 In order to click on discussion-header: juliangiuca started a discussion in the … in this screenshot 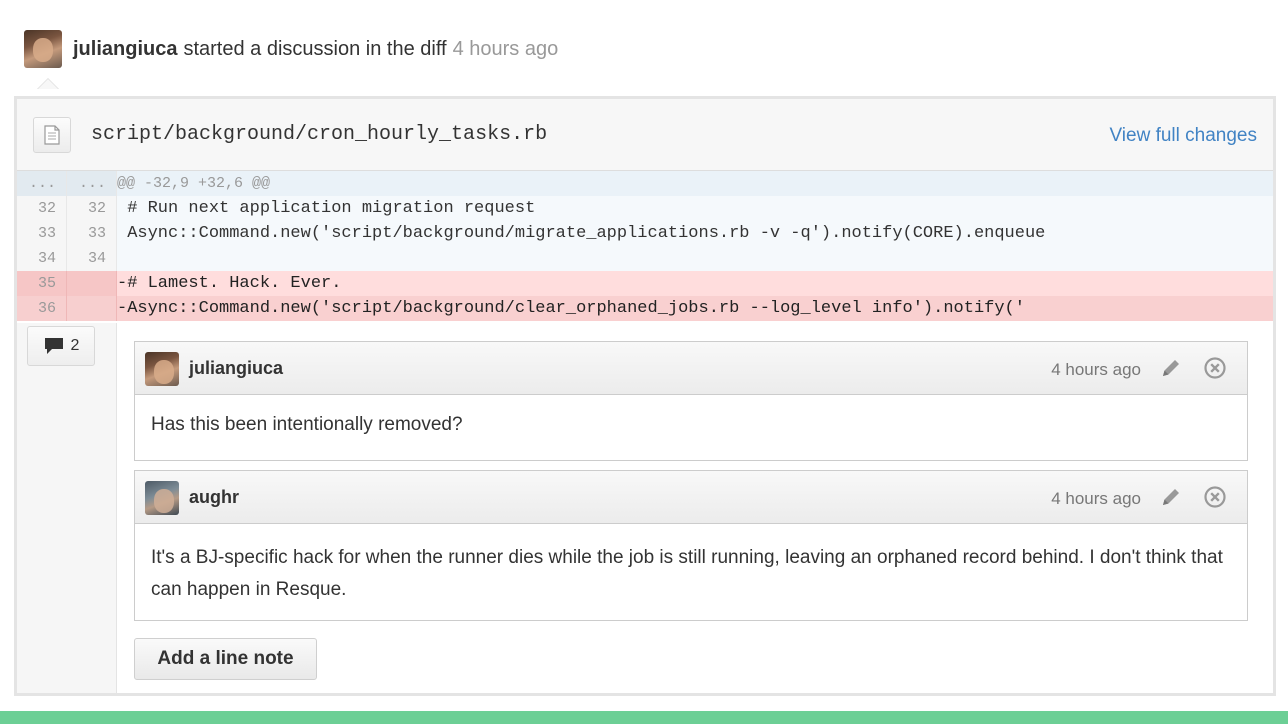, I will do `click(291, 49)`.